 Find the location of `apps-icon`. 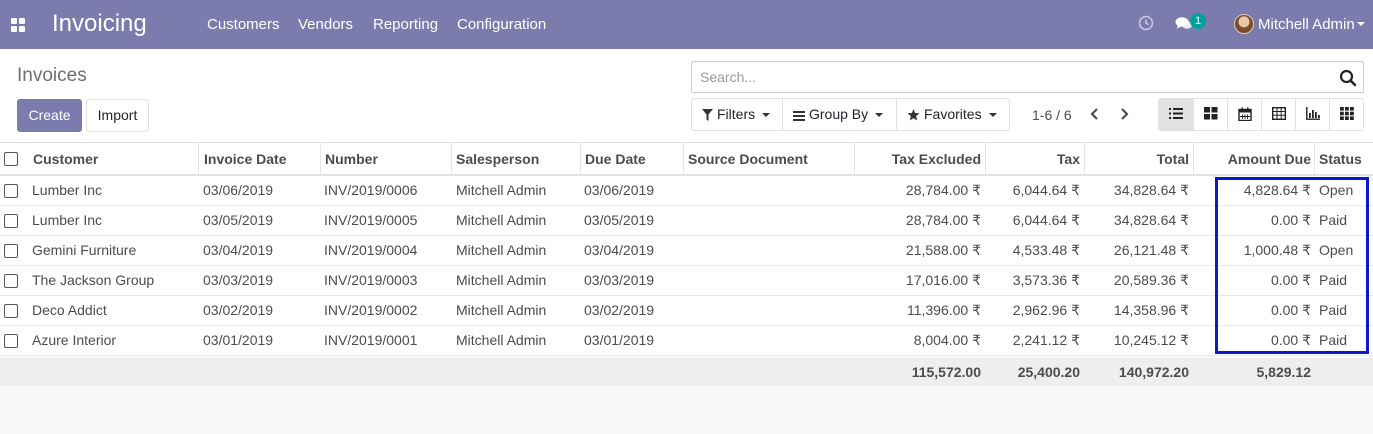

apps-icon is located at coordinates (18, 25).